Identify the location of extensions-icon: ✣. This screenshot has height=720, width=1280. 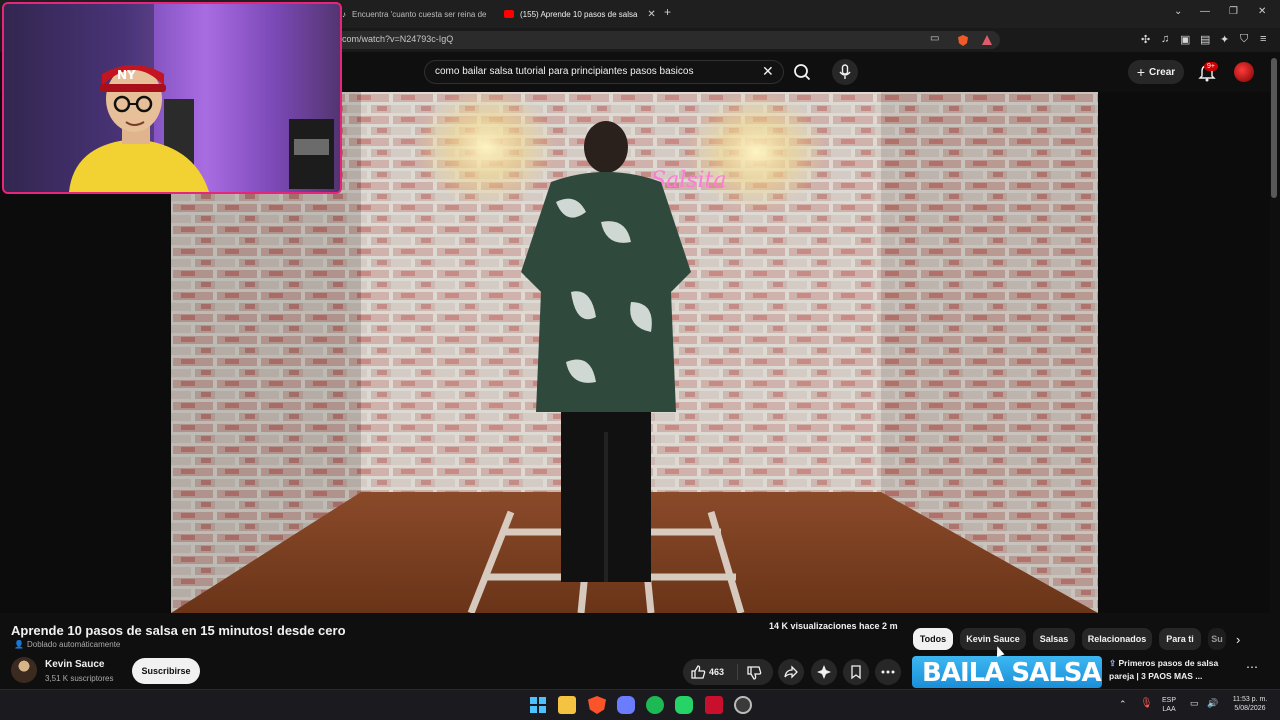
(1145, 39).